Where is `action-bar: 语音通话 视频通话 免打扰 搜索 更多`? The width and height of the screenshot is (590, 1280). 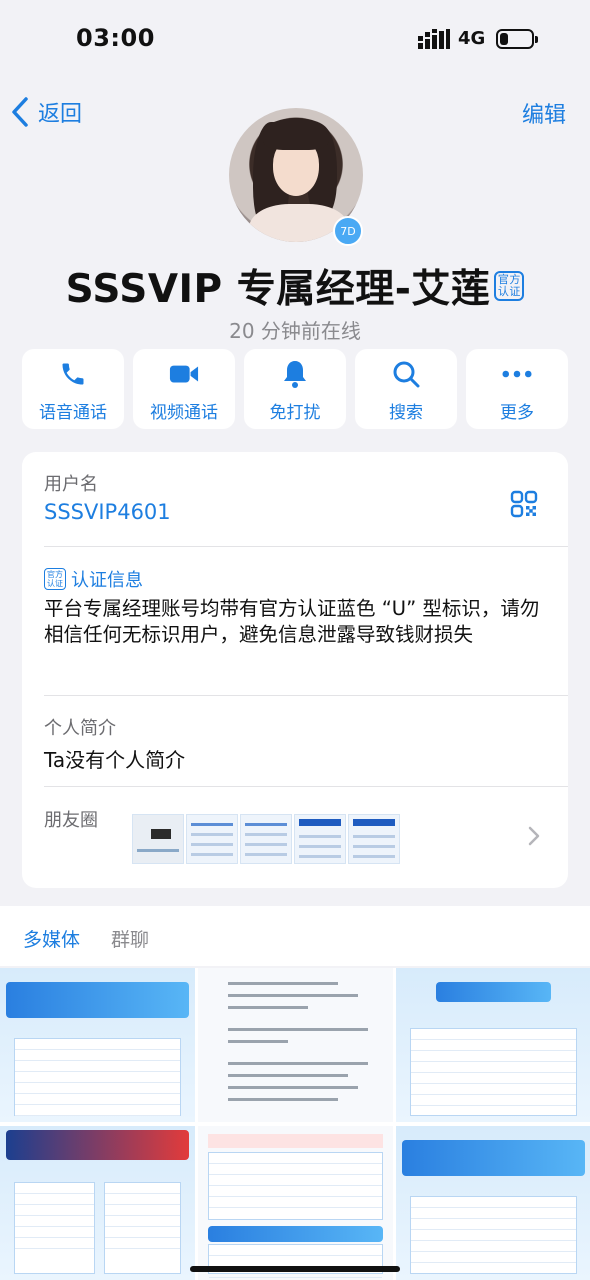
action-bar: 语音通话 视频通话 免打扰 搜索 更多 is located at coordinates (295, 389).